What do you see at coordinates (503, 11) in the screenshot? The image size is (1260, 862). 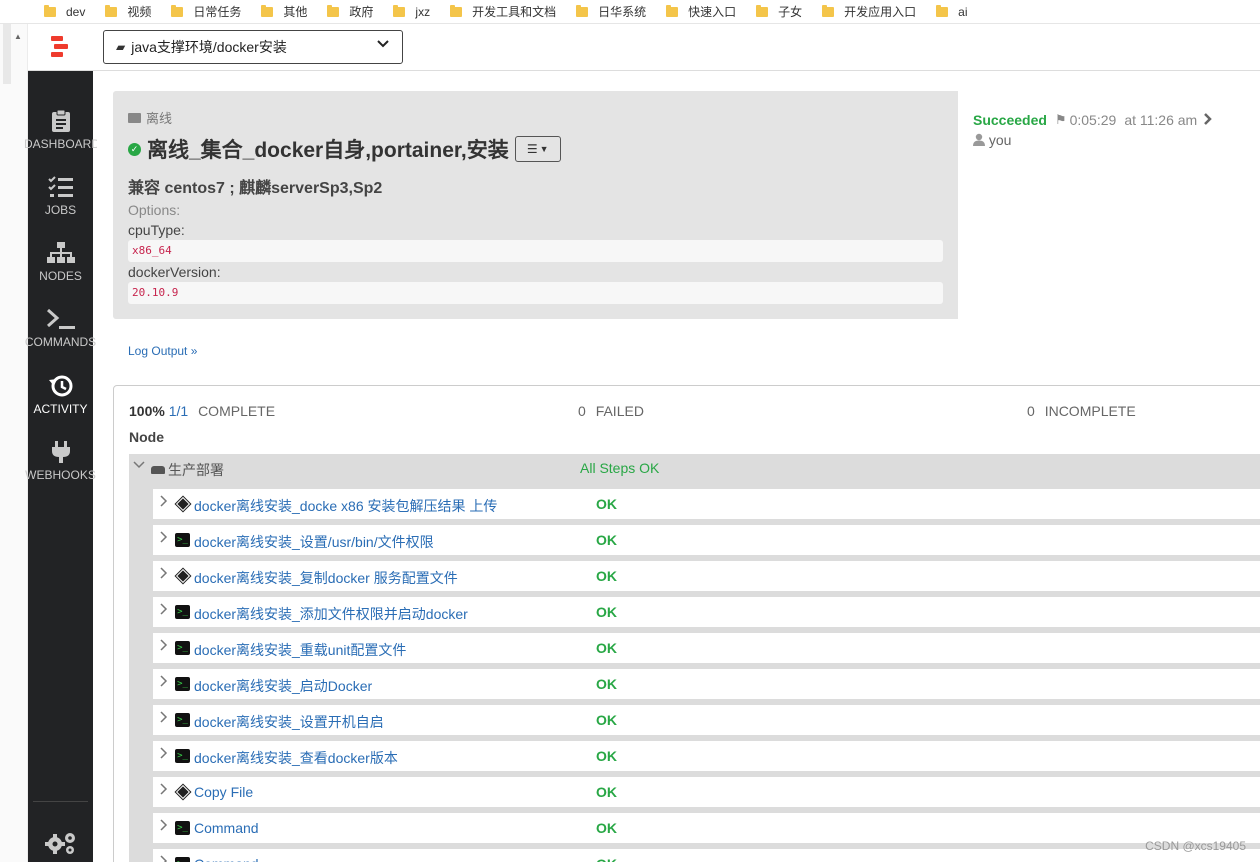 I see `bookmark-item: 开发工具和文档` at bounding box center [503, 11].